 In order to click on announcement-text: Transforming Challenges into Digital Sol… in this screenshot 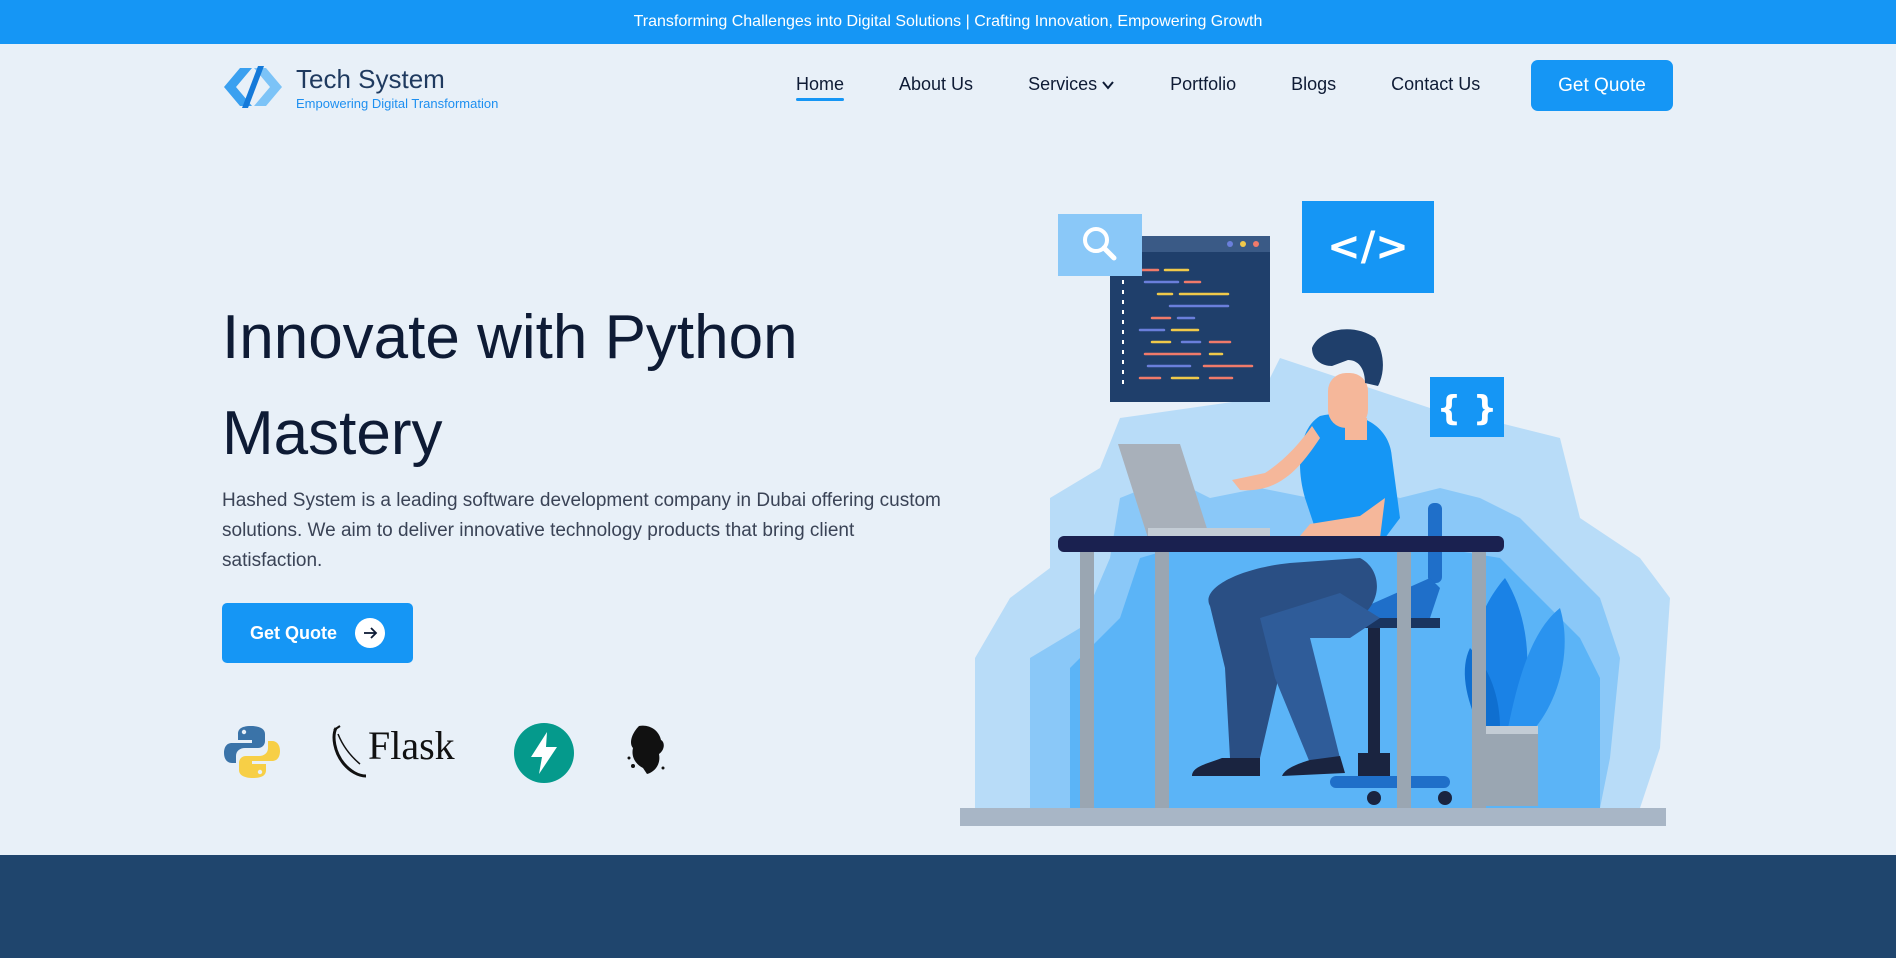, I will do `click(948, 21)`.